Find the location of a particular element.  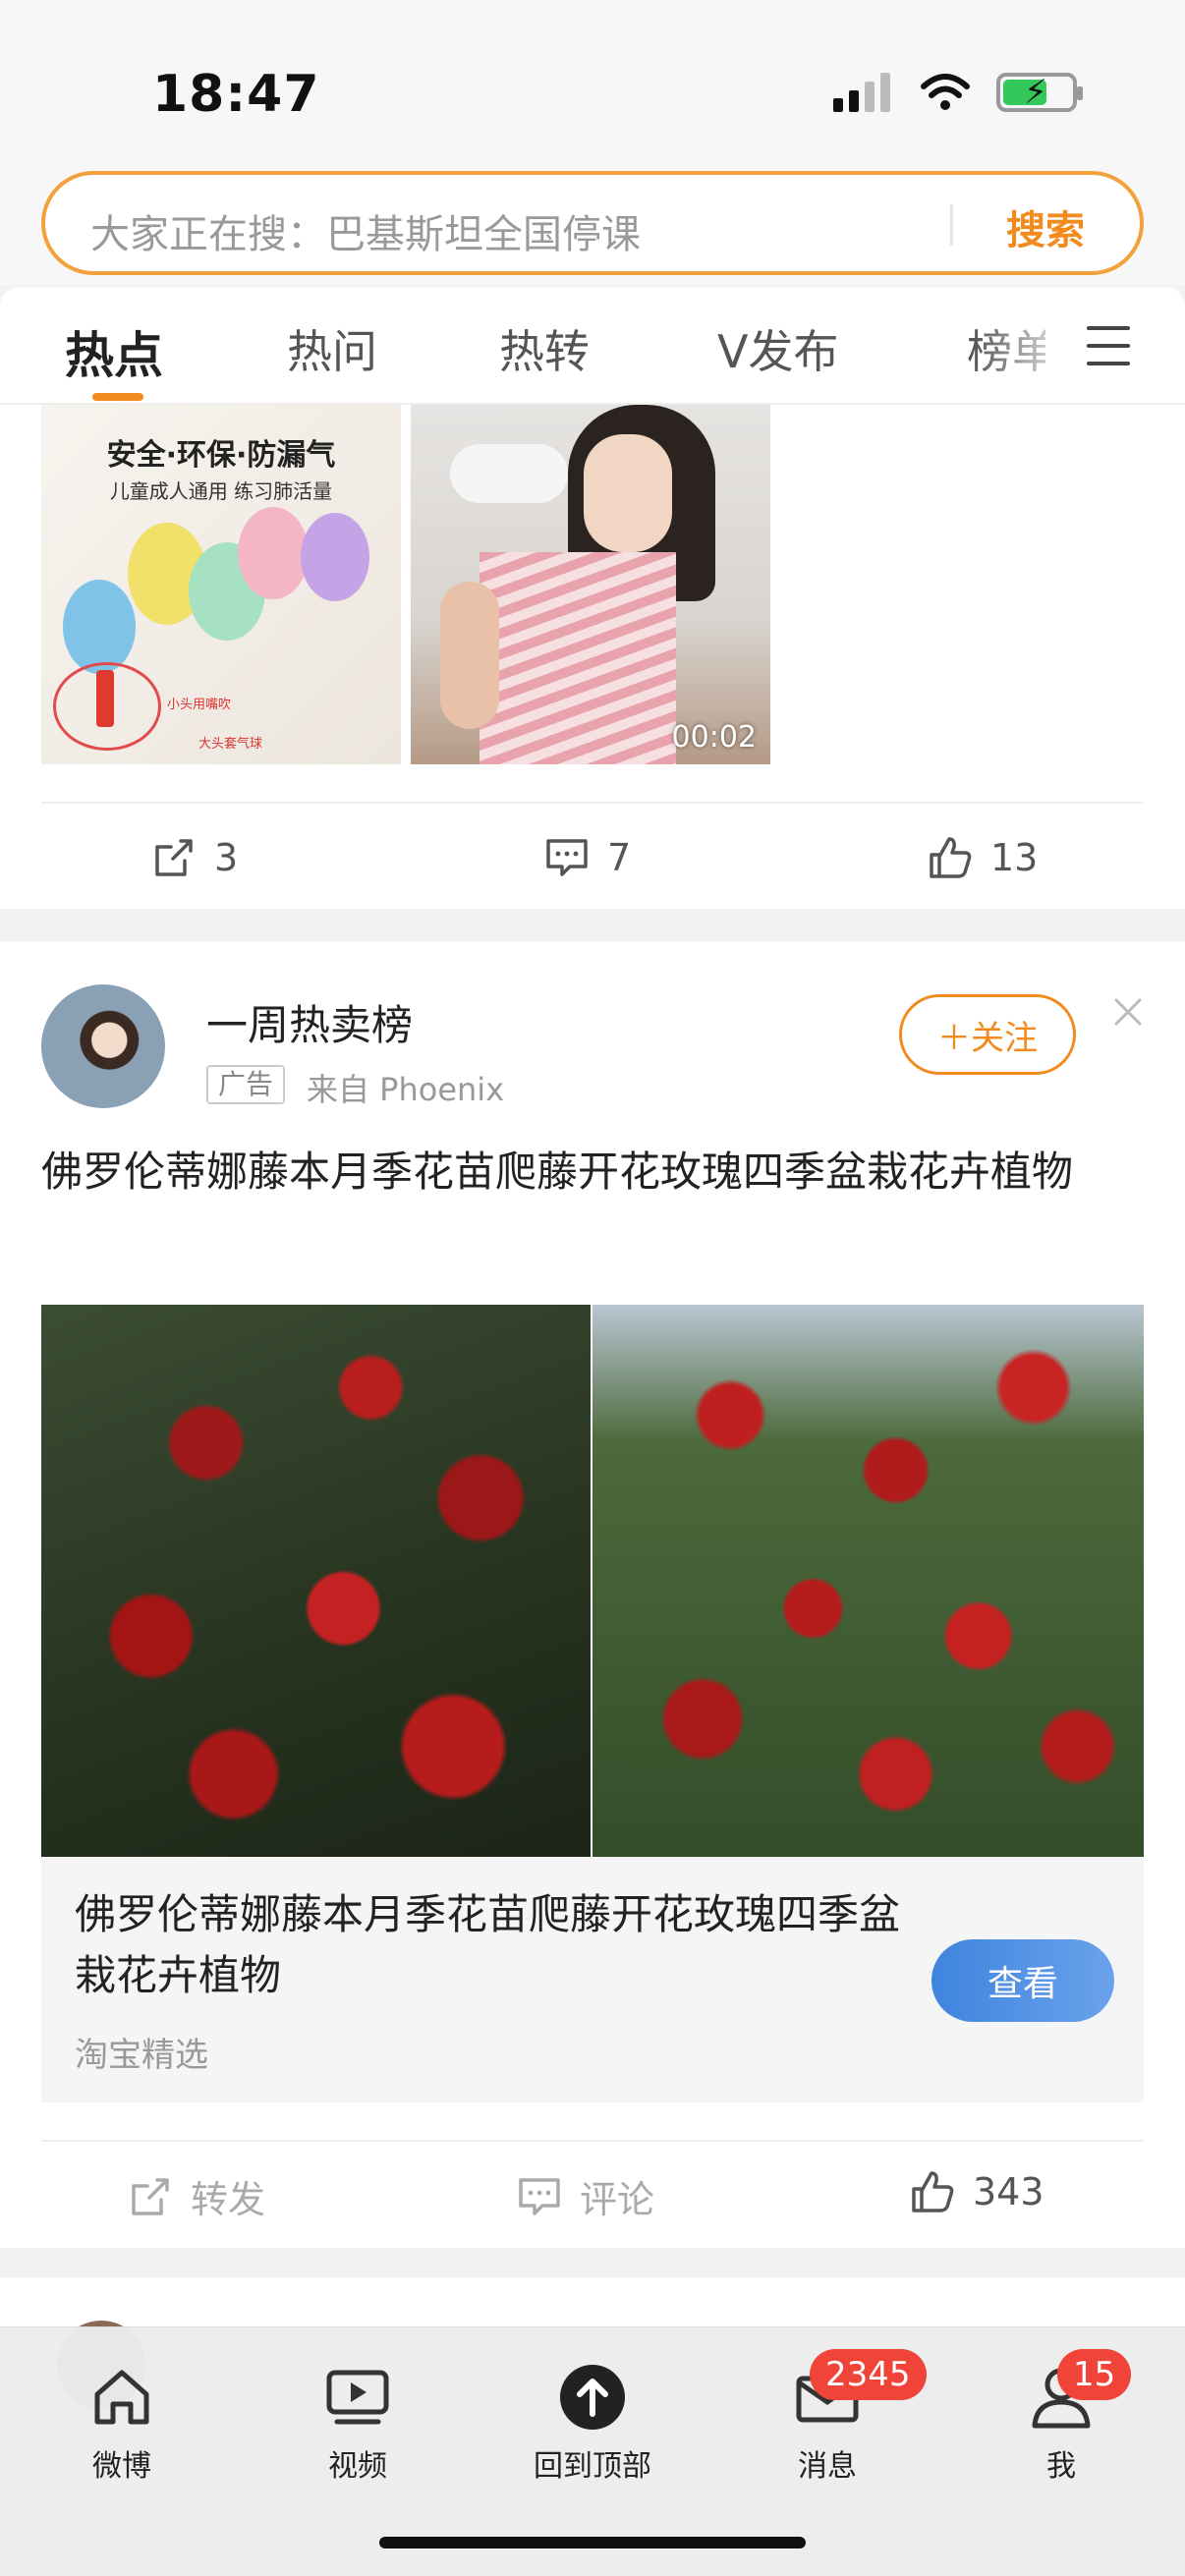

like-count: 13 is located at coordinates (1014, 857).